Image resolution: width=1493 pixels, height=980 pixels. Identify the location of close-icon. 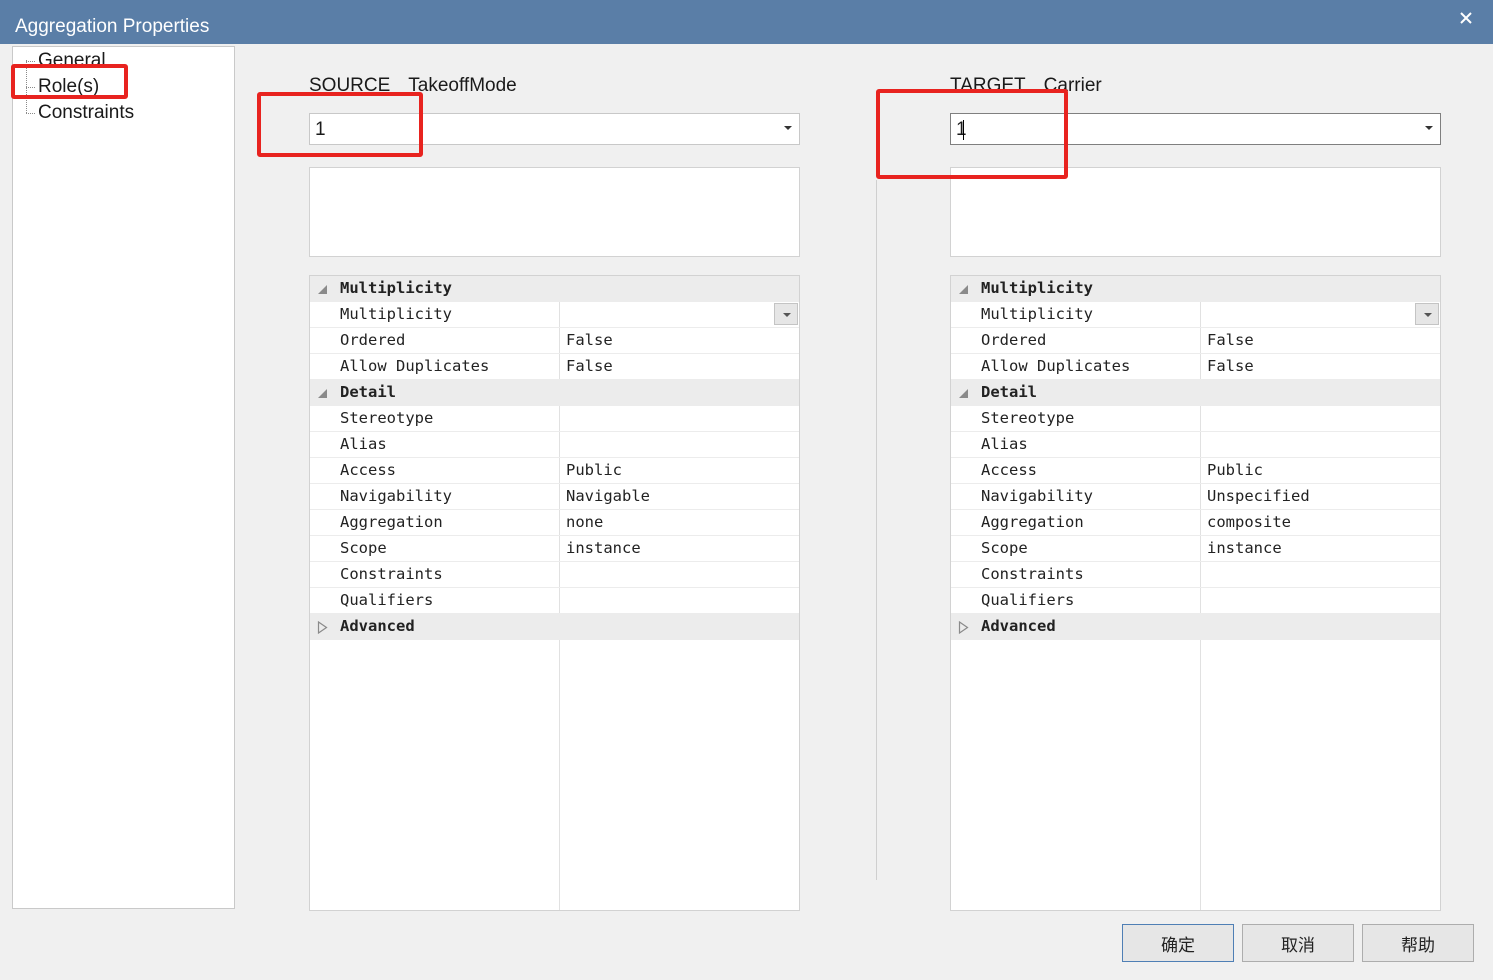
(1466, 18).